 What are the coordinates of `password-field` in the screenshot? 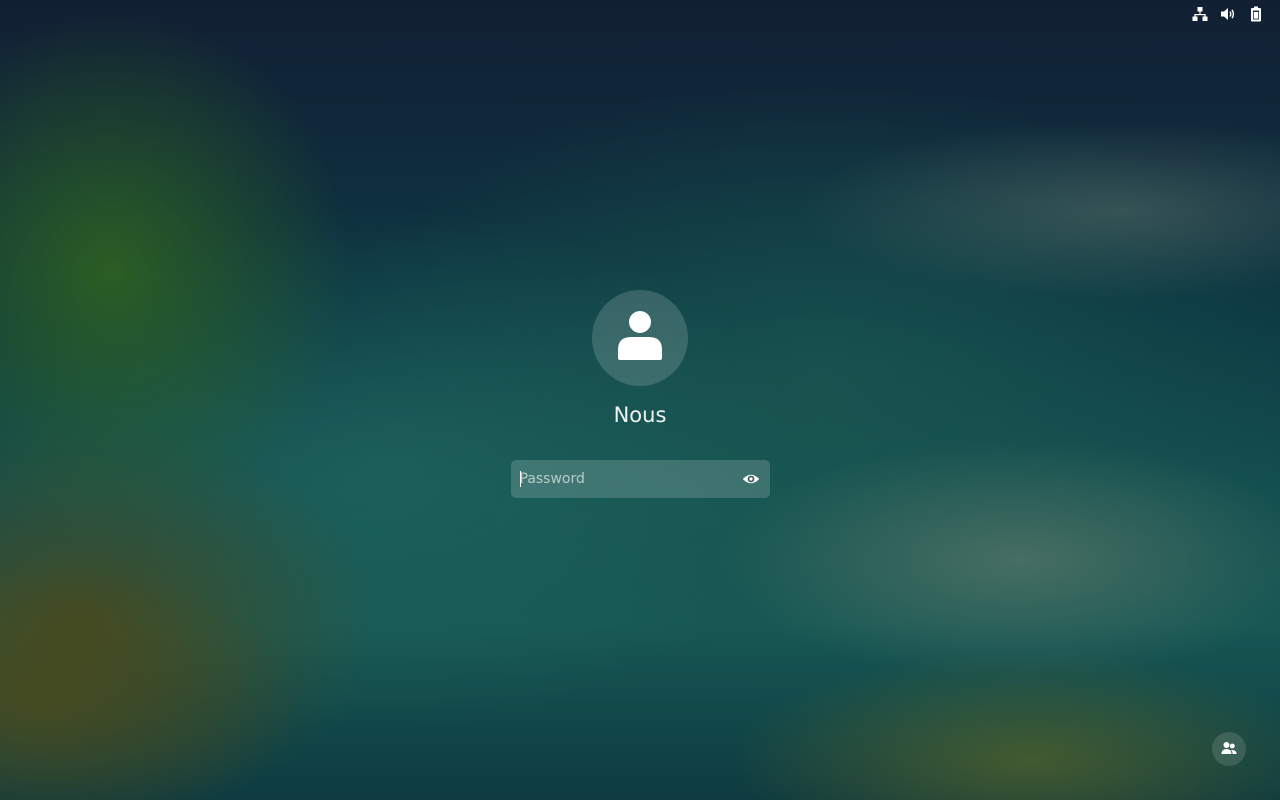 It's located at (640, 479).